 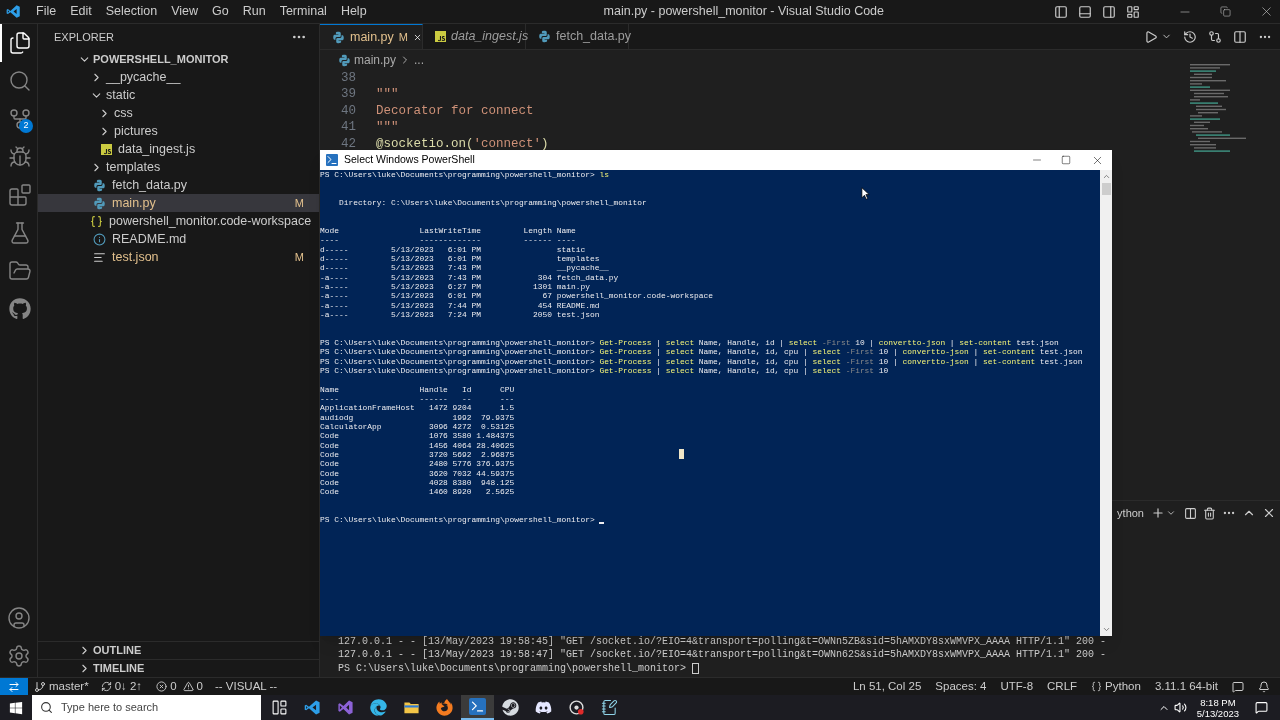 I want to click on menu-item: File, so click(x=46, y=11).